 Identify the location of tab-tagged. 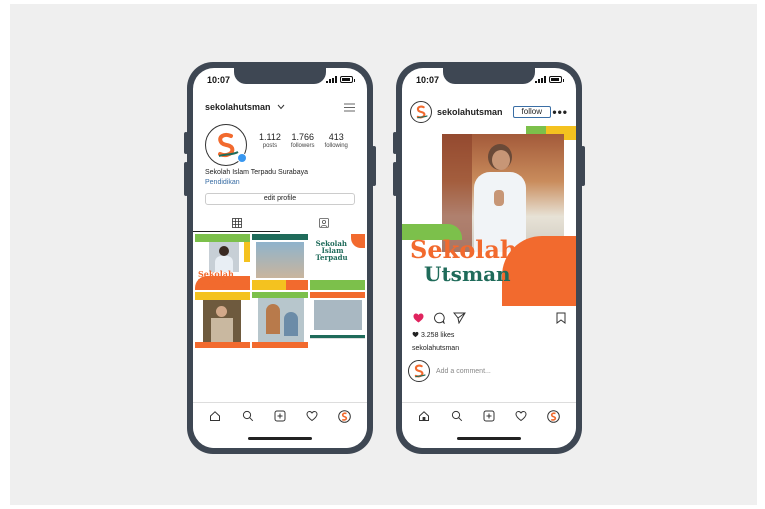
(323, 223).